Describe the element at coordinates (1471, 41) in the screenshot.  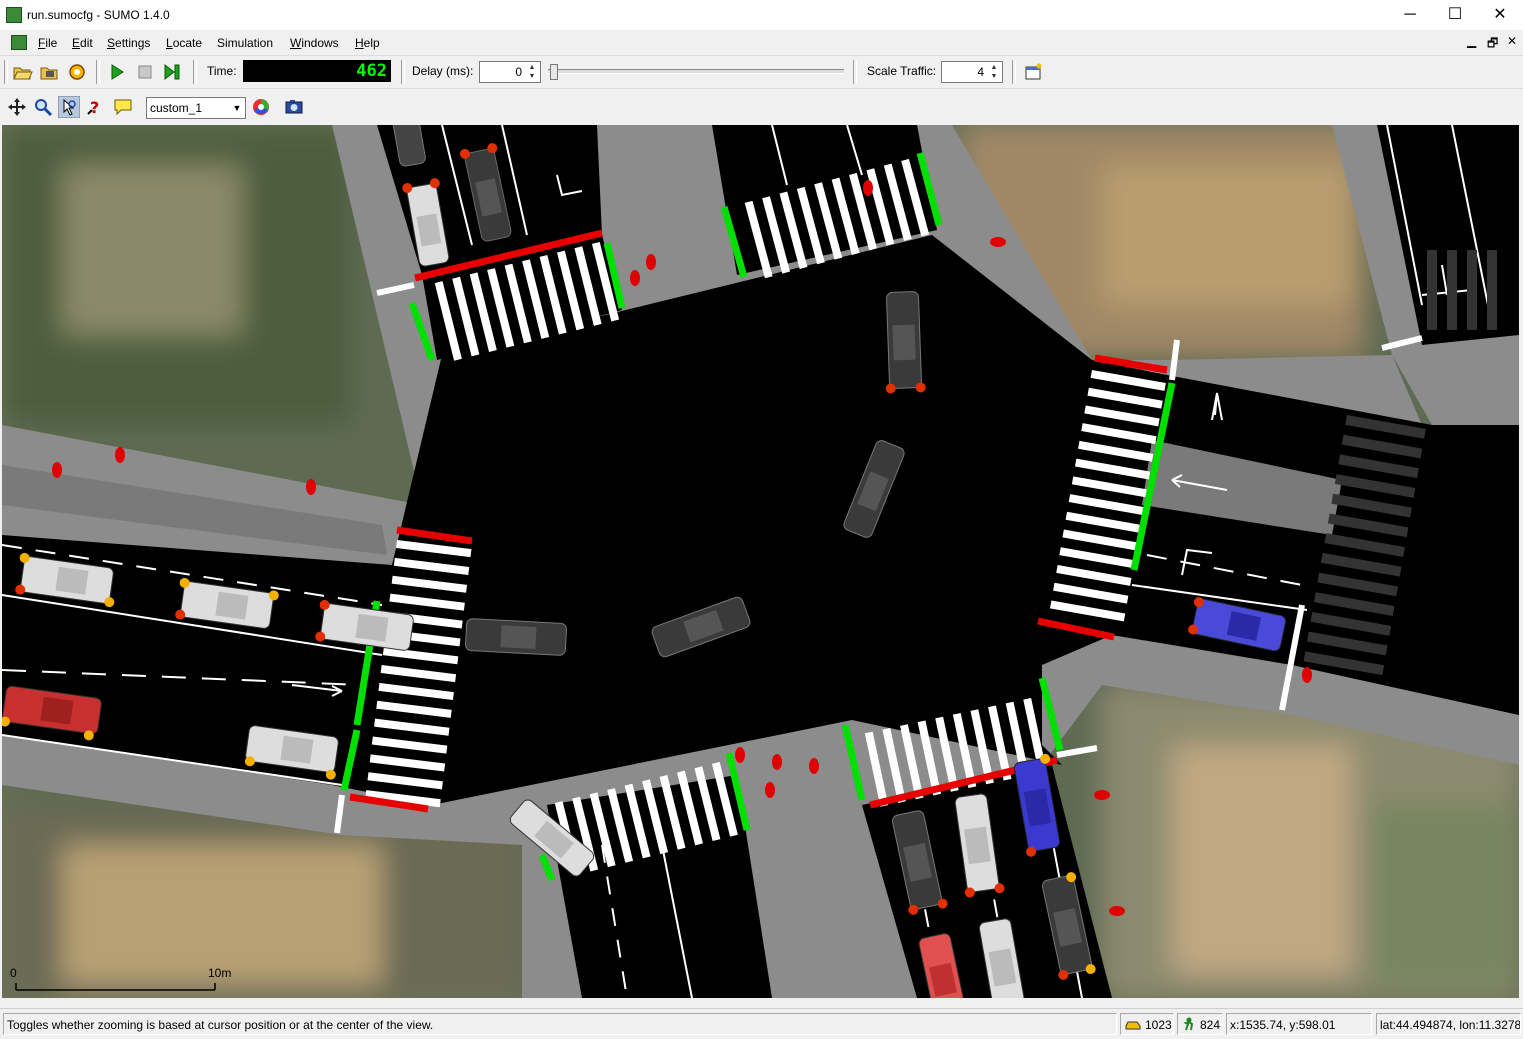
I see `mdi-minimize-button: ▁` at that location.